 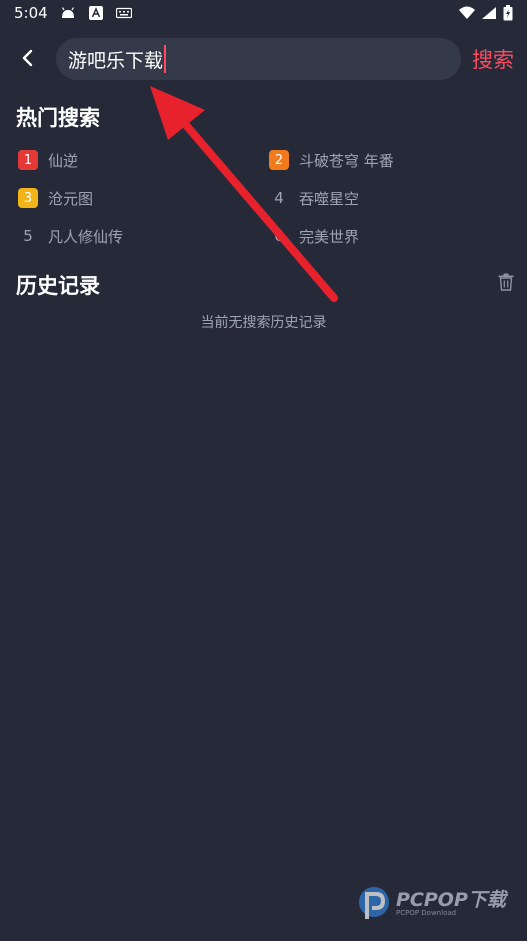 I want to click on history-title: 历史记录, so click(x=58, y=286).